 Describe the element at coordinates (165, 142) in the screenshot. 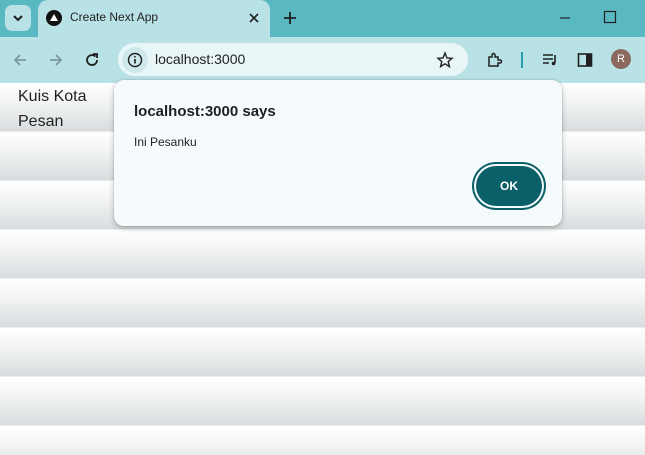

I see `dialog-message: Ini Pesanku` at that location.